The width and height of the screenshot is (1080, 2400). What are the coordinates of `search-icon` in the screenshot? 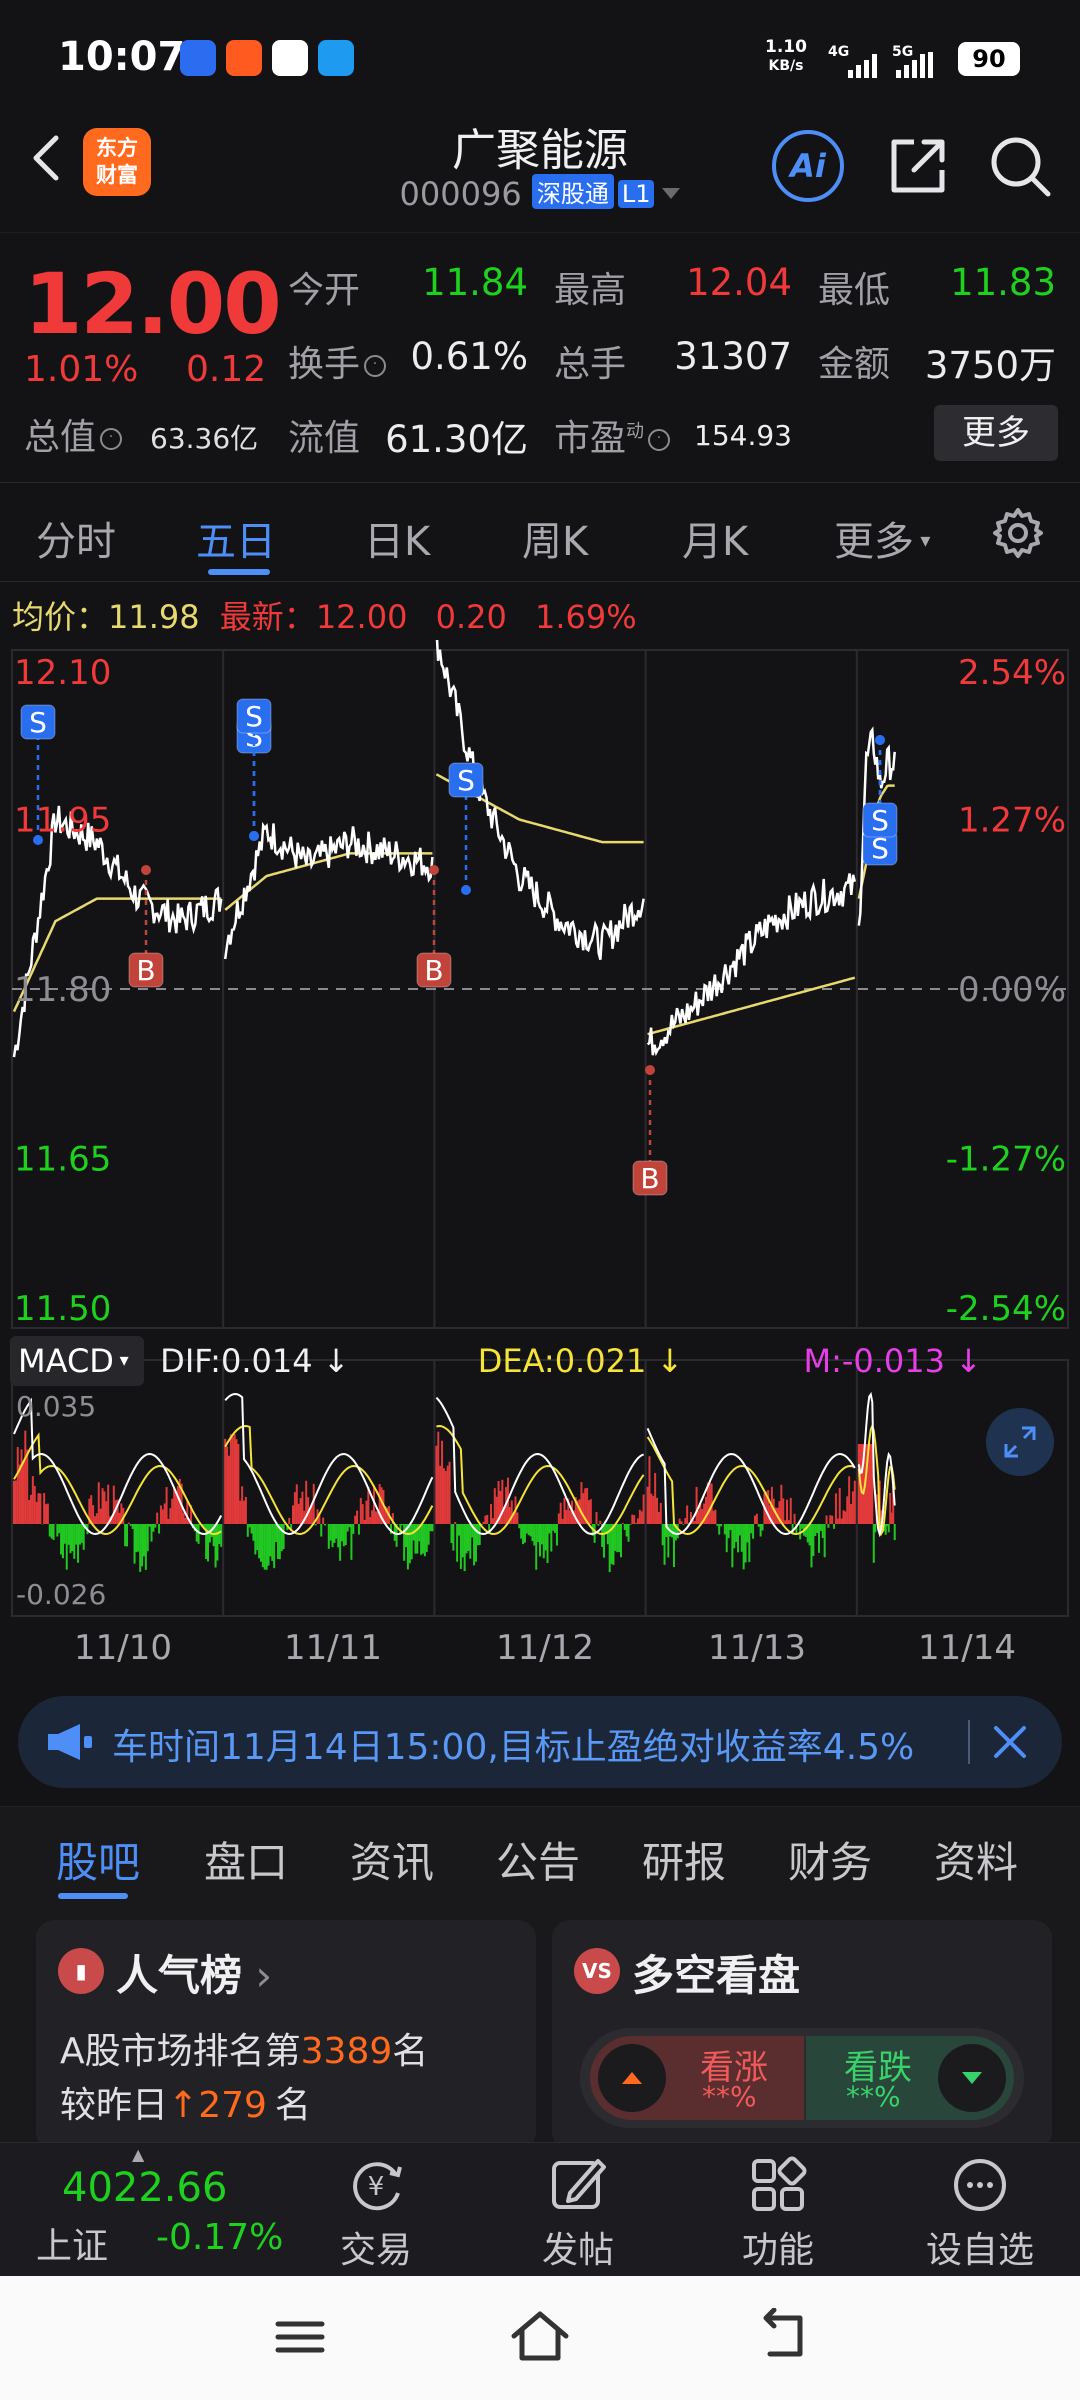 It's located at (1020, 166).